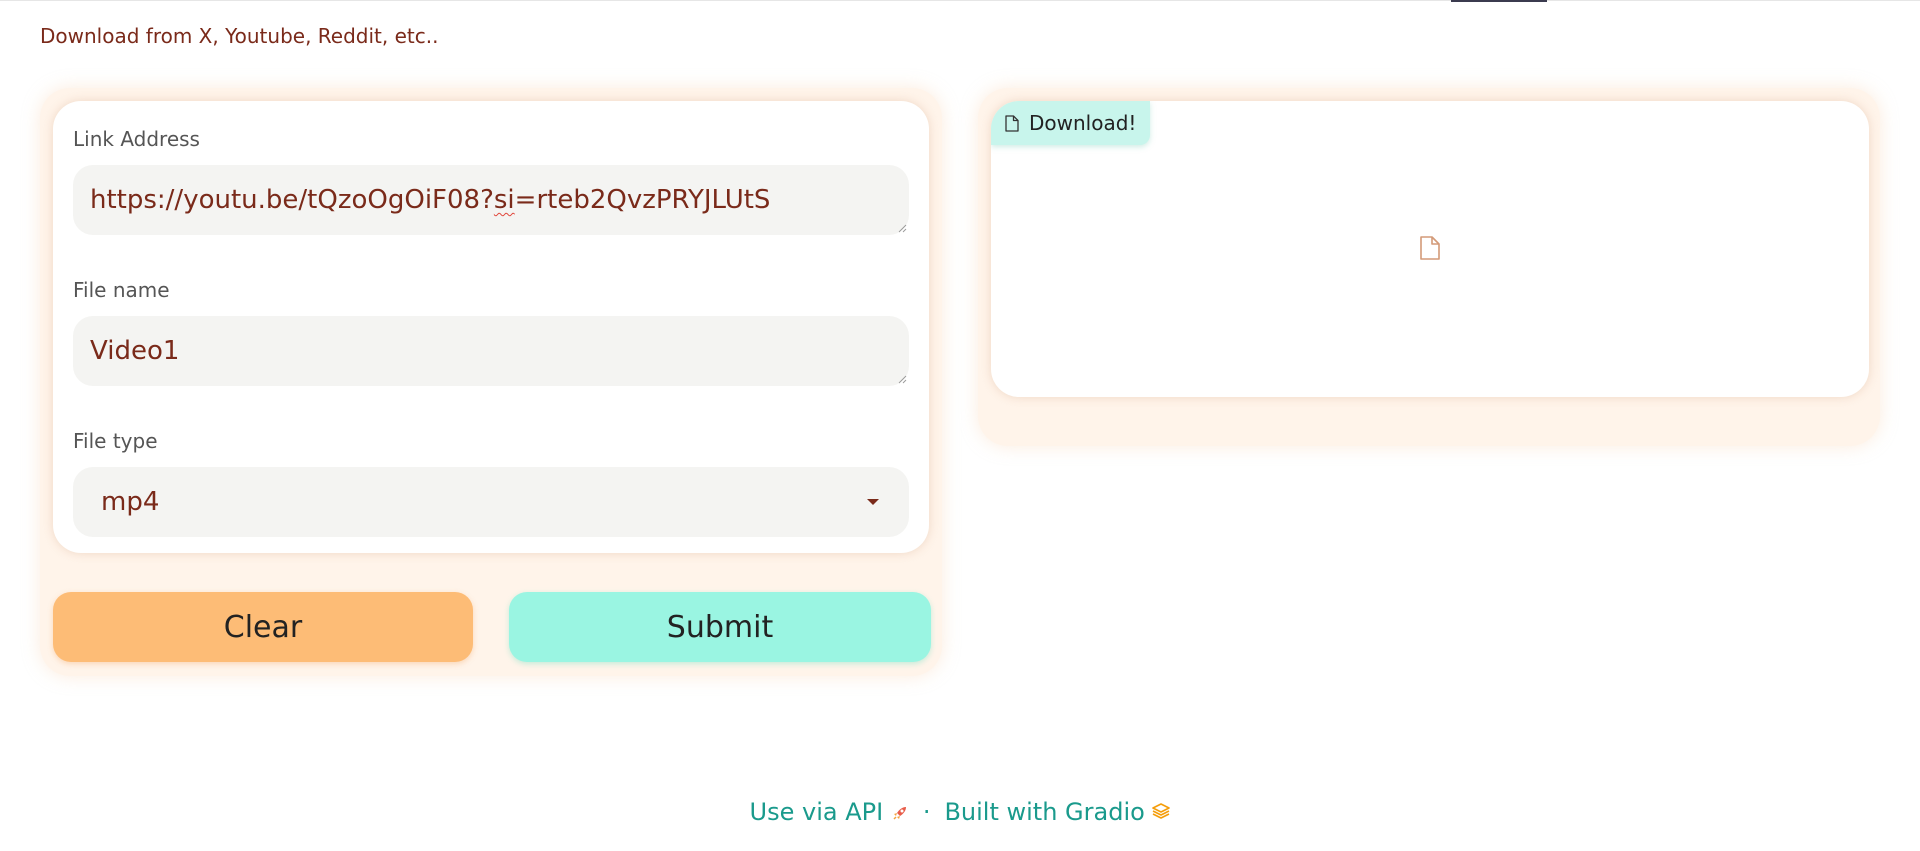 Image resolution: width=1920 pixels, height=851 pixels. I want to click on file-name-value: Video1, so click(135, 351).